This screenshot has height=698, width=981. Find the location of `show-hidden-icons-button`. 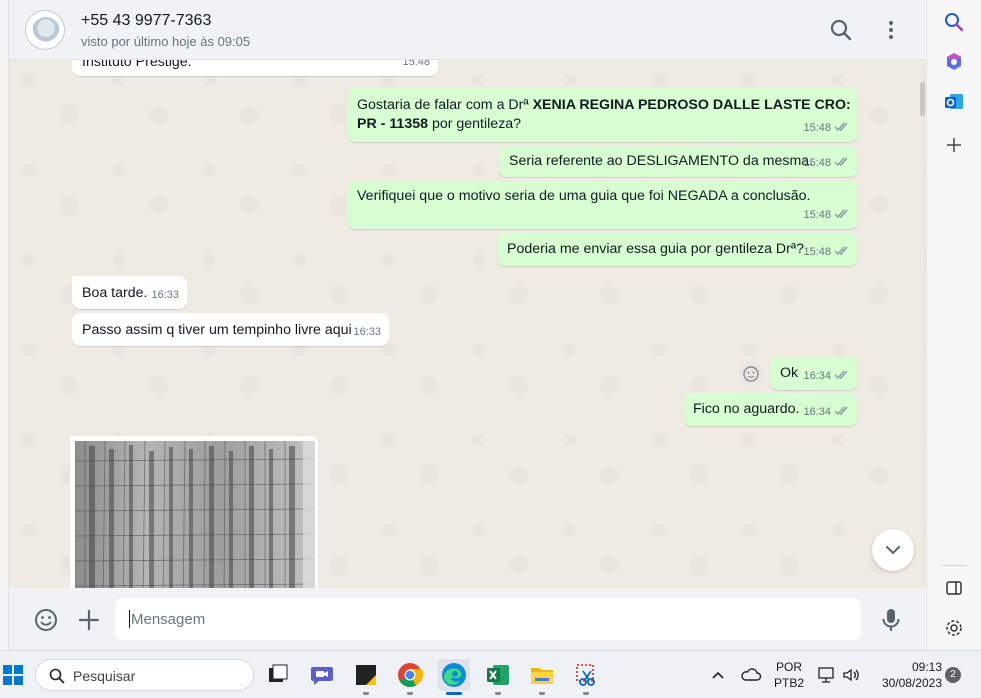

show-hidden-icons-button is located at coordinates (718, 675).